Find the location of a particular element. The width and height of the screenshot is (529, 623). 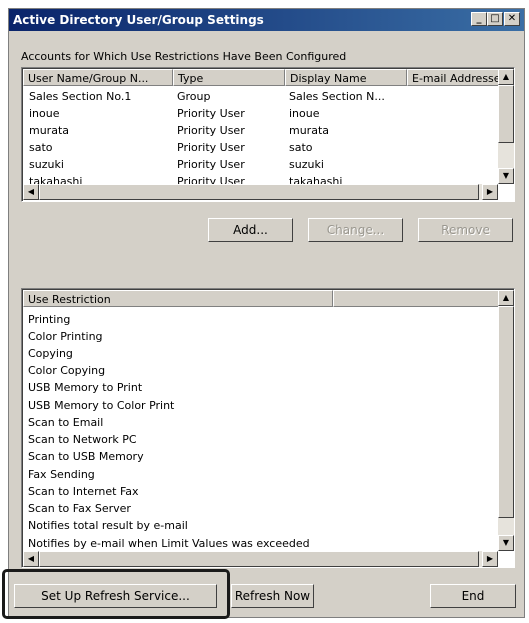

accounts-vertical-scrollbar: ▲ ▼ is located at coordinates (506, 126).